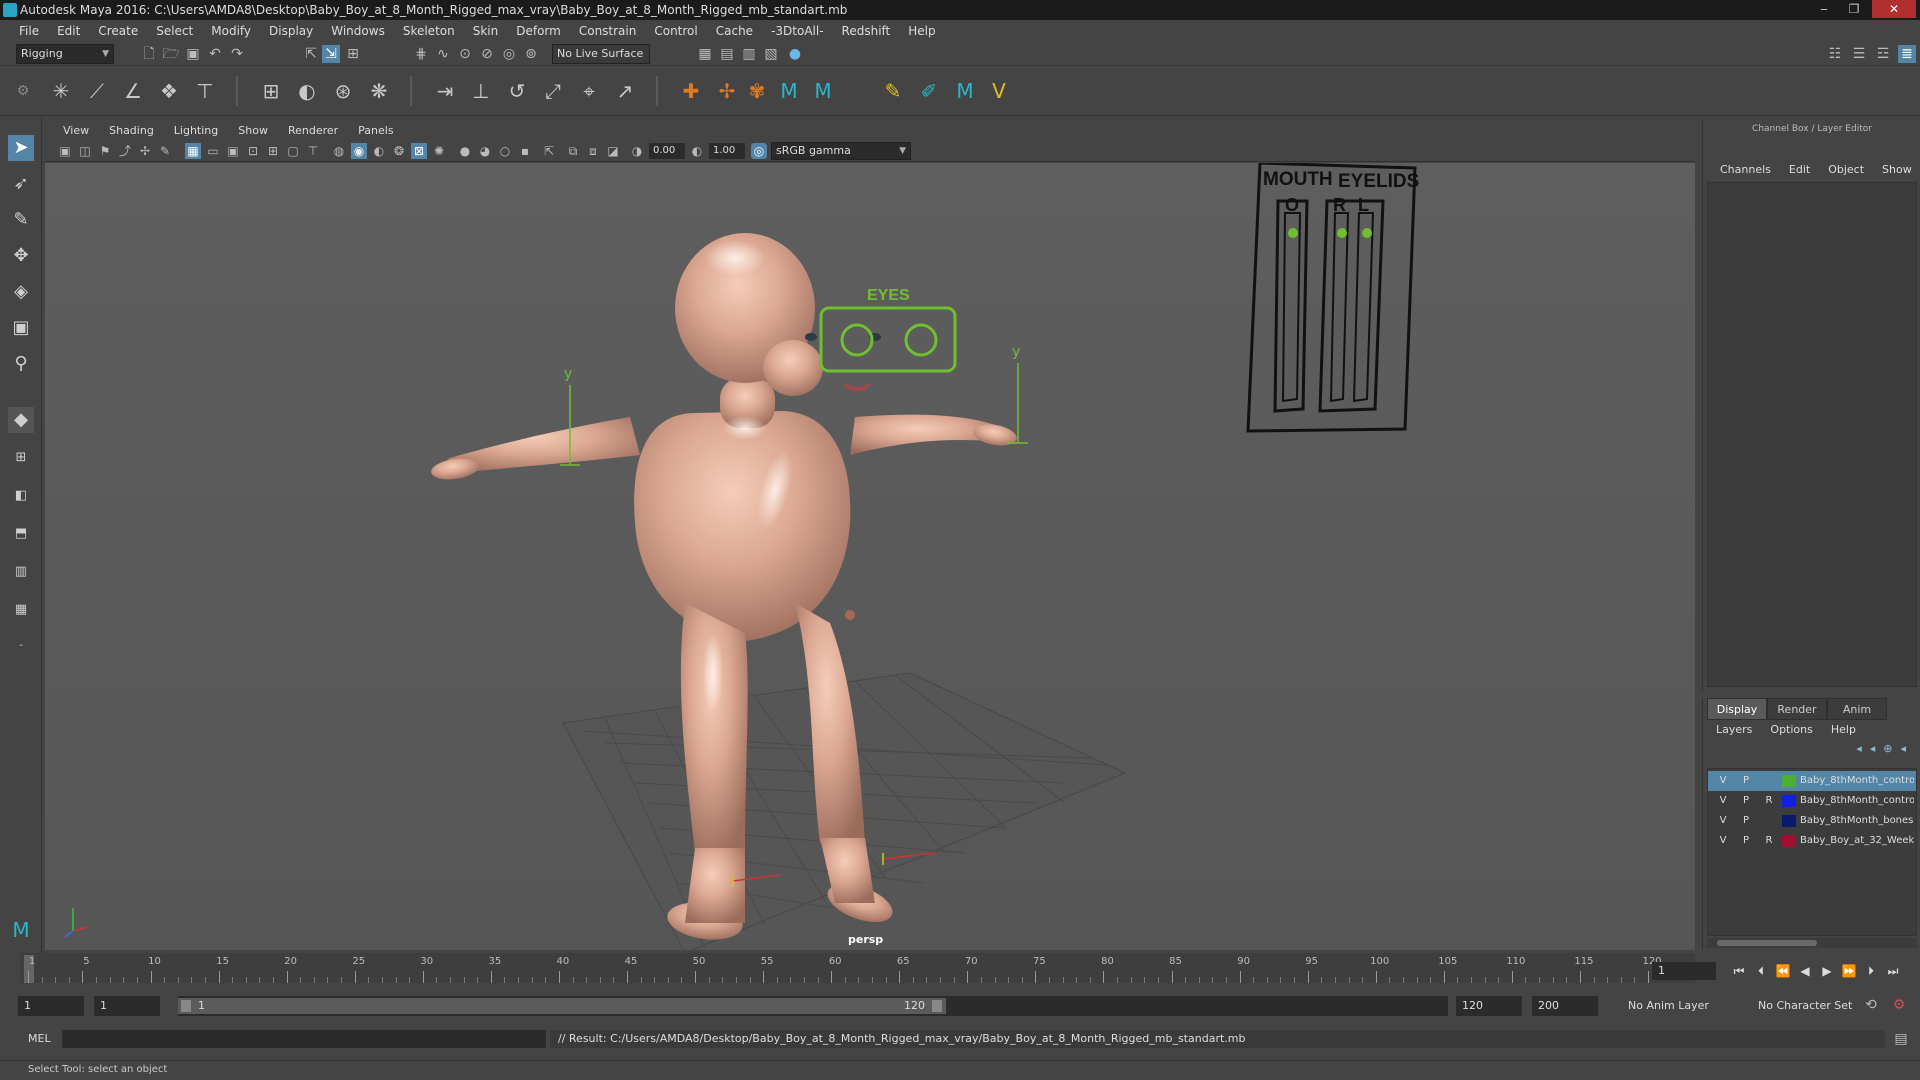 The image size is (1920, 1080). What do you see at coordinates (1812, 821) in the screenshot?
I see `layer-row: V P Baby_8thMonth_bones` at bounding box center [1812, 821].